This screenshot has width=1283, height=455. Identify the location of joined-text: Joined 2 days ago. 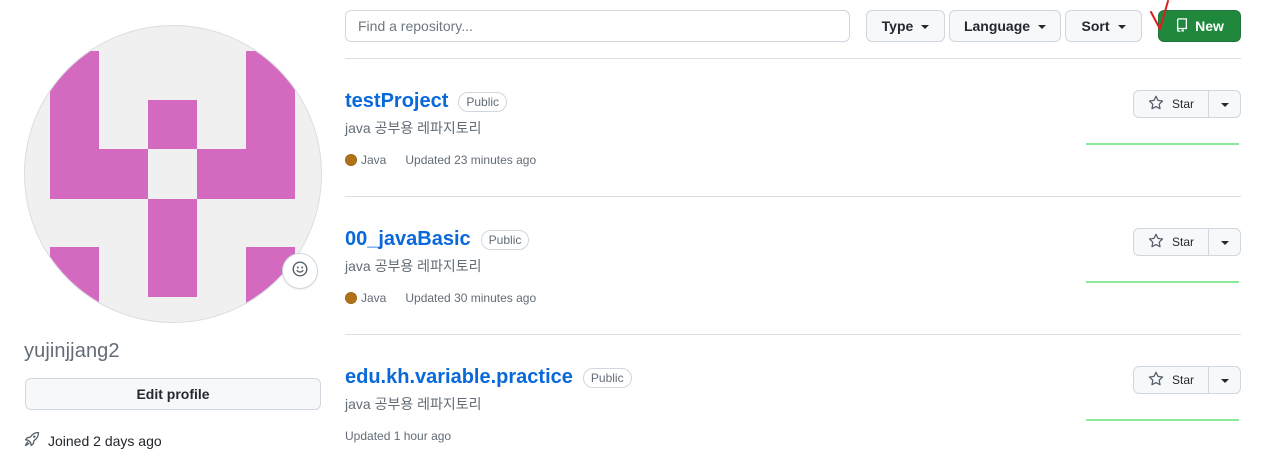
(105, 440).